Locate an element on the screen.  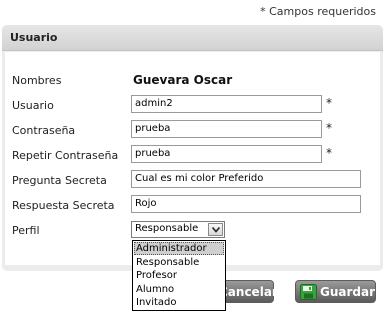
contrasena-label: Contraseña is located at coordinates (44, 130).